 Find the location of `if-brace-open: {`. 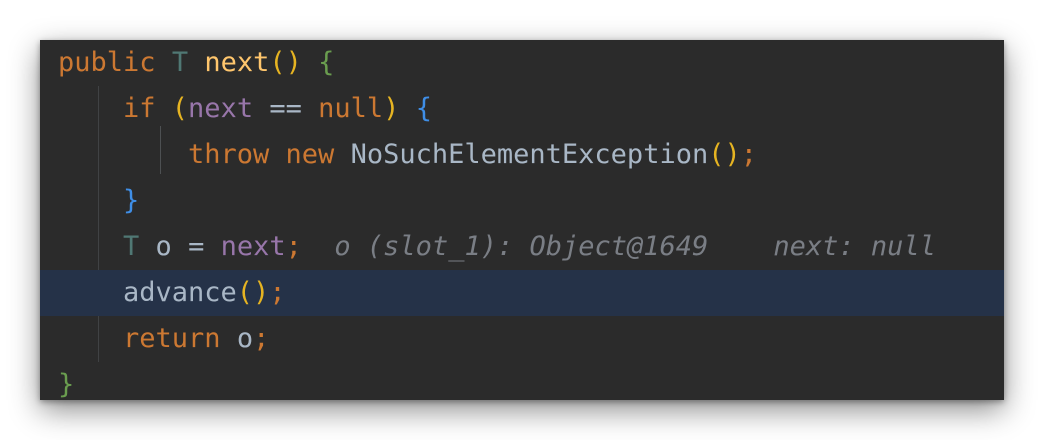

if-brace-open: { is located at coordinates (423, 108).